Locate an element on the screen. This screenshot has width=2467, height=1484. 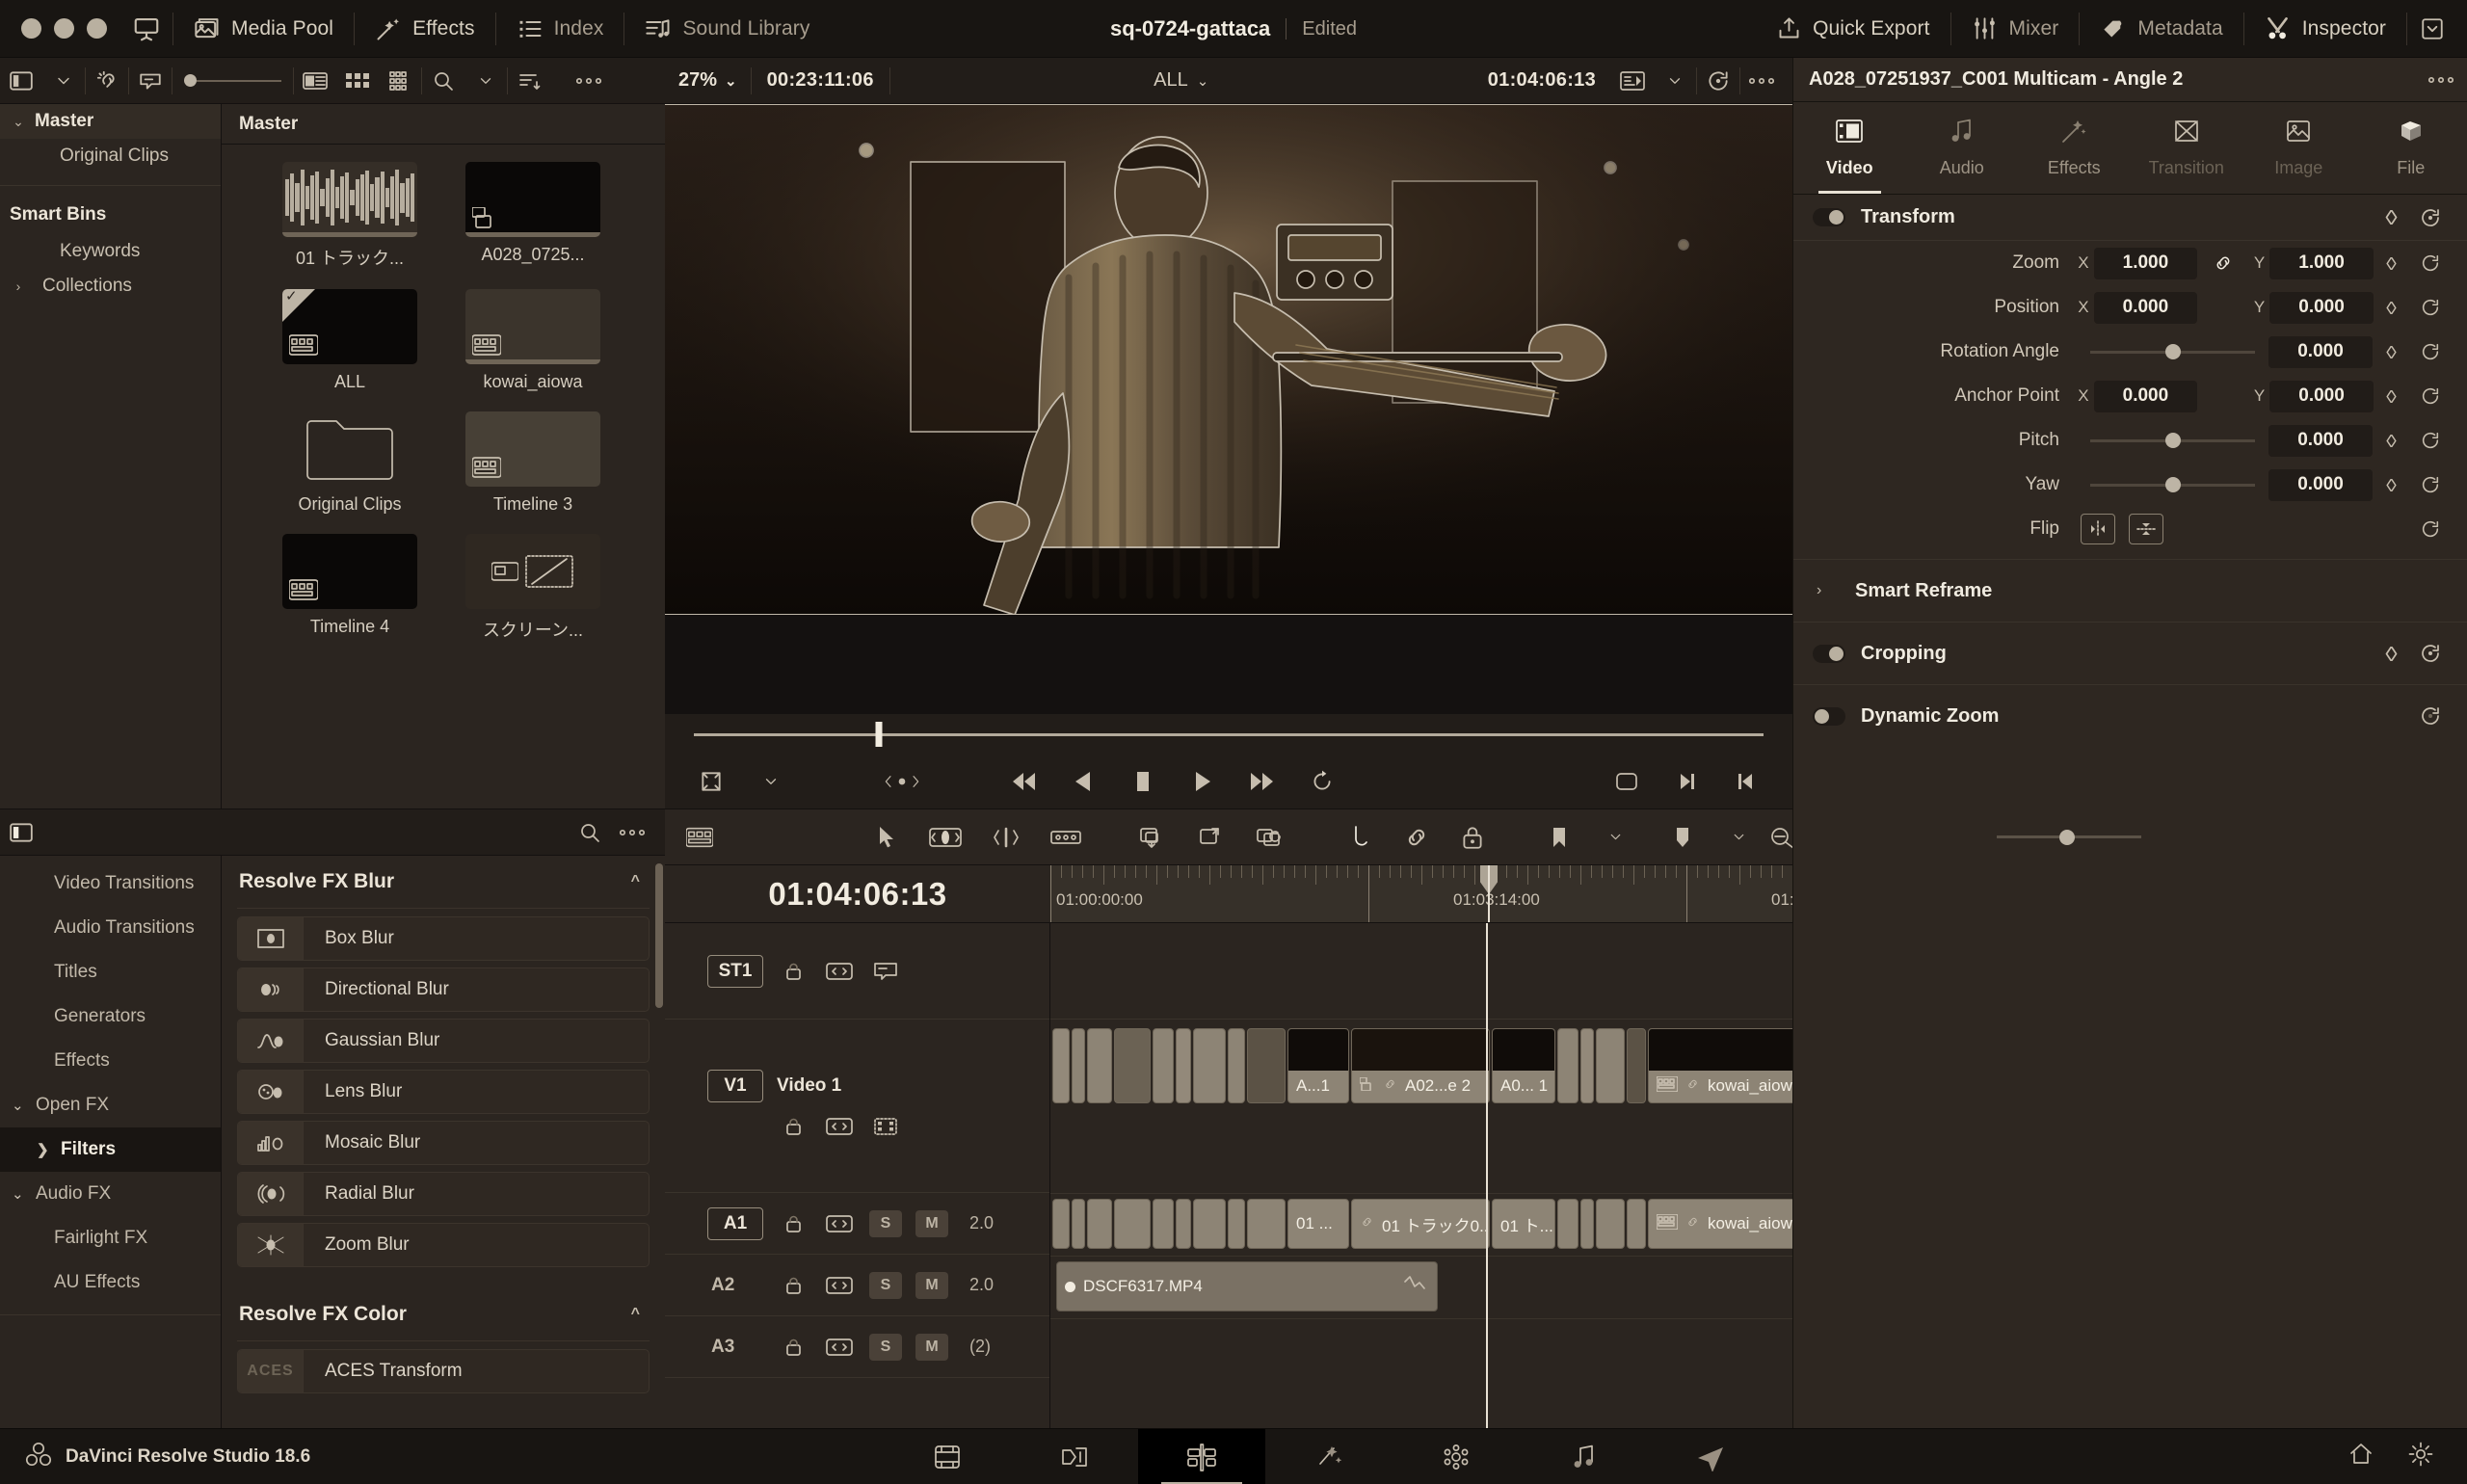
cropping-toggle is located at coordinates (1829, 653).